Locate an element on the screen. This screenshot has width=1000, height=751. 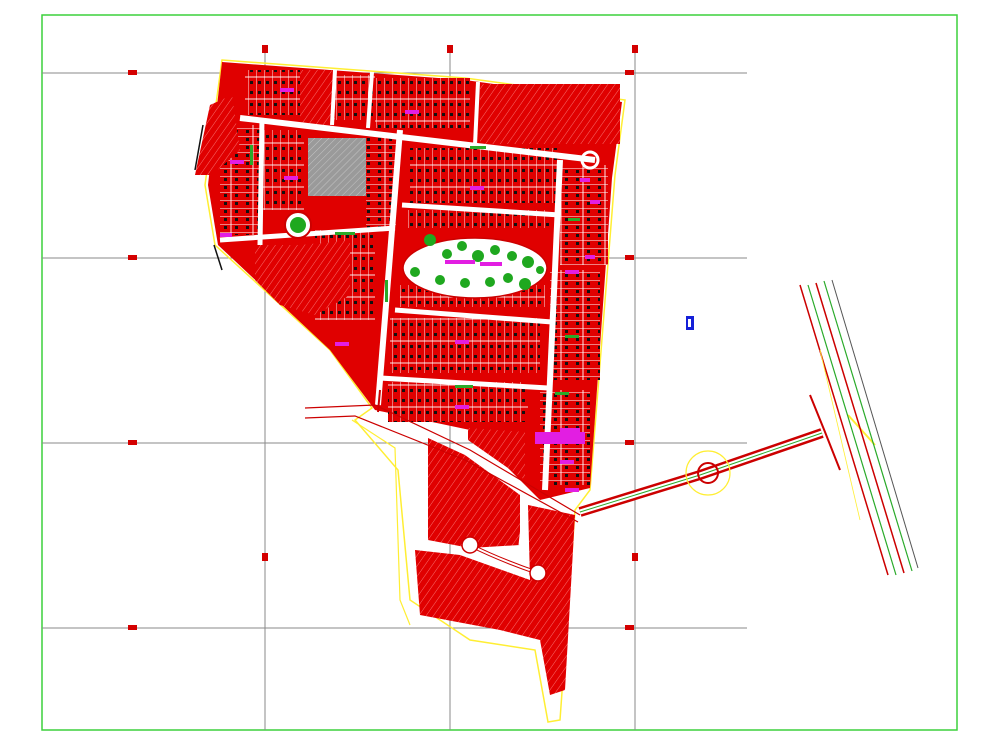
access-road is located at coordinates (727, 455).